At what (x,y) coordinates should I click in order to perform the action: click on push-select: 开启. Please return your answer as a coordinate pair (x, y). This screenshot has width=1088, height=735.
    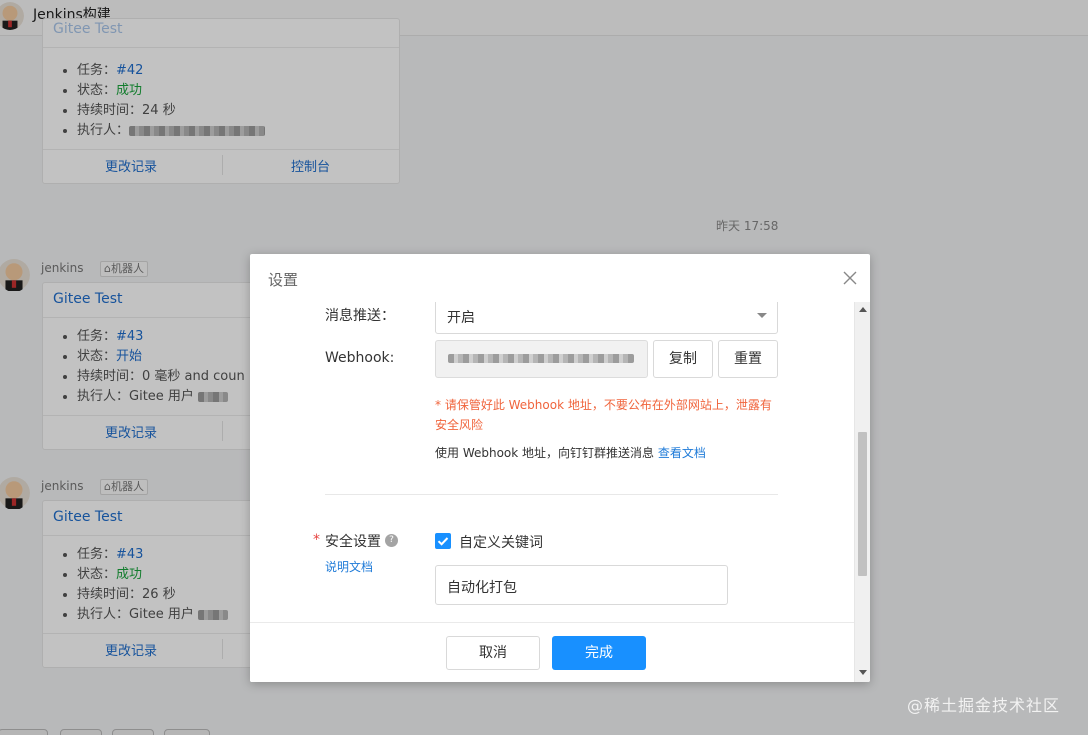
    Looking at the image, I should click on (606, 318).